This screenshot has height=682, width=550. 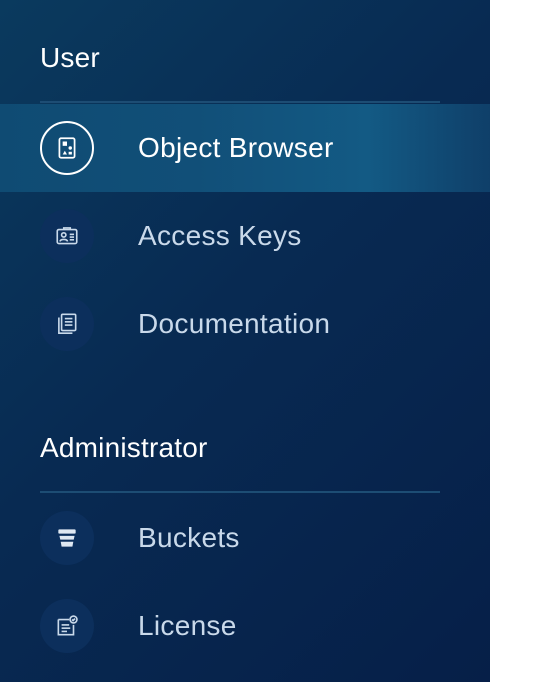 I want to click on nav-item-buckets: Buckets, so click(x=245, y=538).